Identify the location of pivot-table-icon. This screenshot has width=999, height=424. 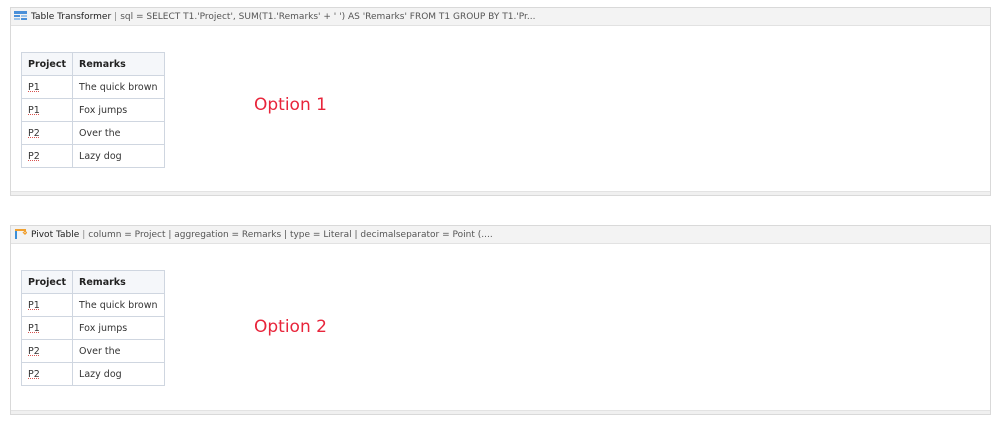
(20, 234).